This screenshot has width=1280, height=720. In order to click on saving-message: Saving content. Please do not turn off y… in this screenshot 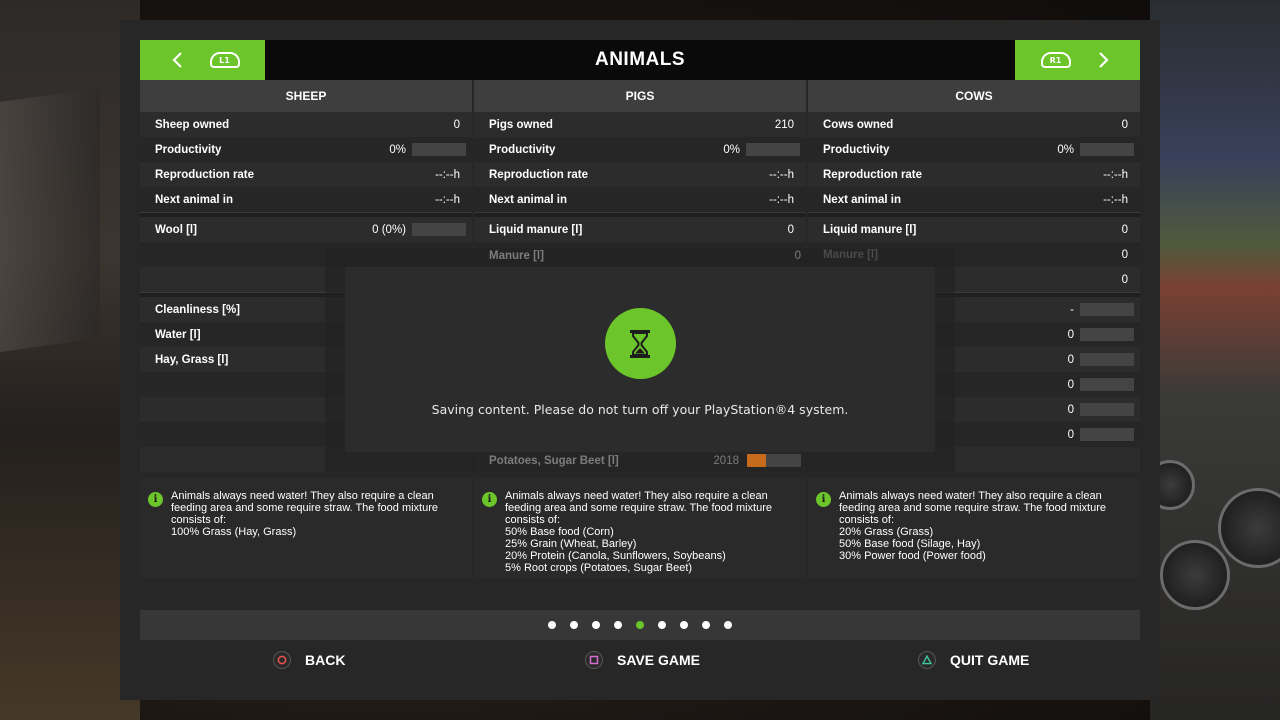, I will do `click(640, 409)`.